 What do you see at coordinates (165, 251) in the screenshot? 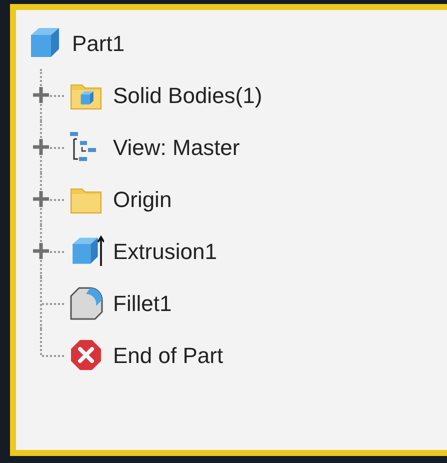
I see `tree-item: Extrusion1` at bounding box center [165, 251].